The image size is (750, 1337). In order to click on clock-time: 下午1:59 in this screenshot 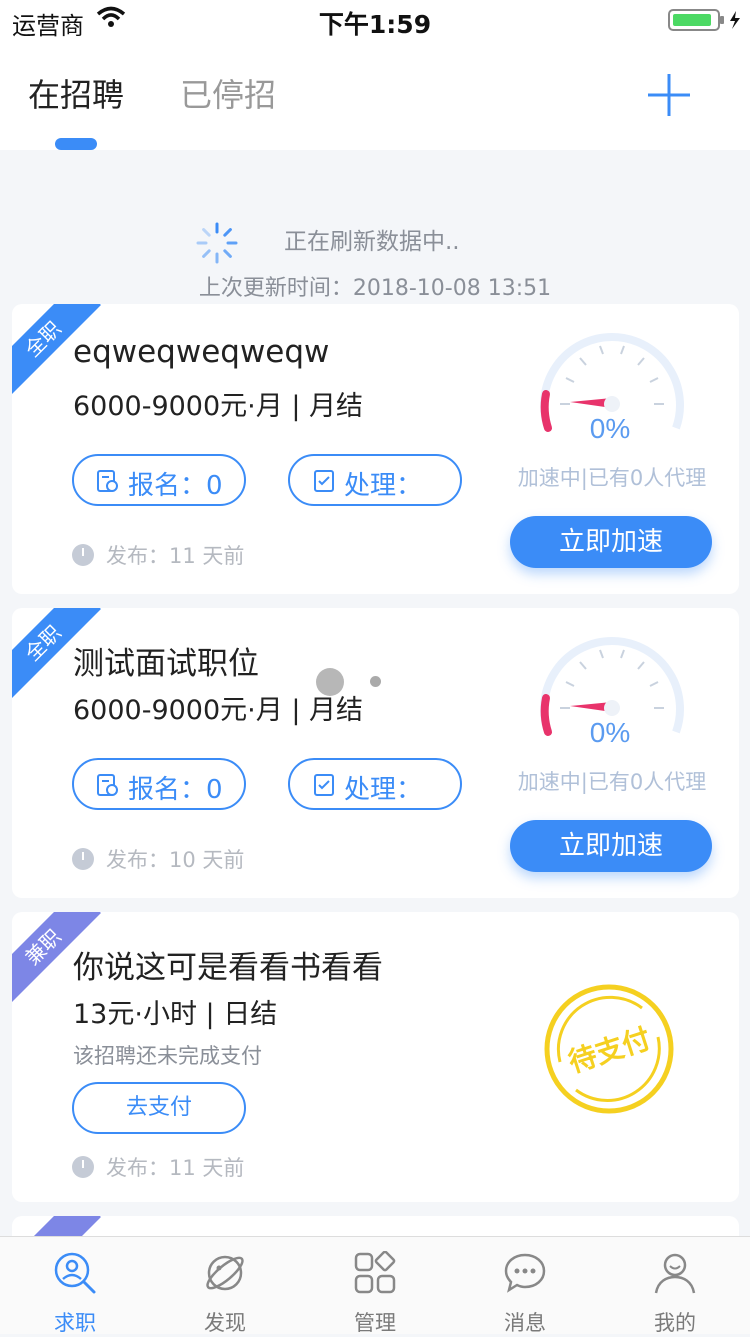, I will do `click(375, 24)`.